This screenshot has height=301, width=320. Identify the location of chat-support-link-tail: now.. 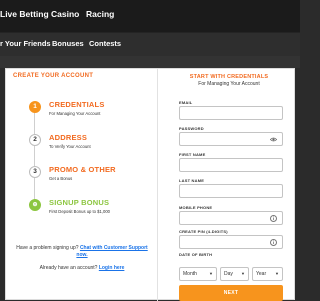
(81, 255).